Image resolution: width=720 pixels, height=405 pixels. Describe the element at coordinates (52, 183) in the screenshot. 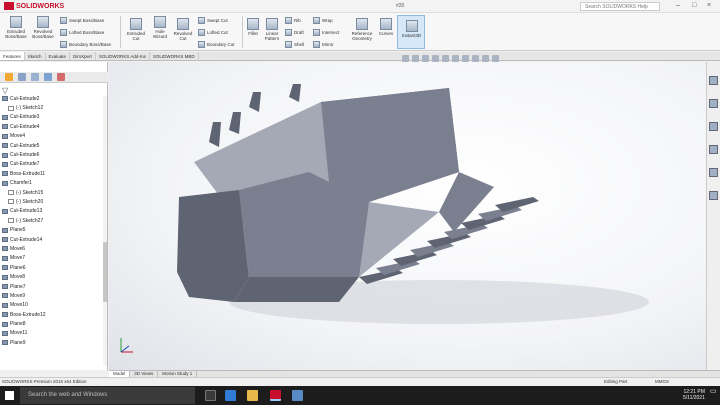

I see `tree-item: Chamfer1` at that location.